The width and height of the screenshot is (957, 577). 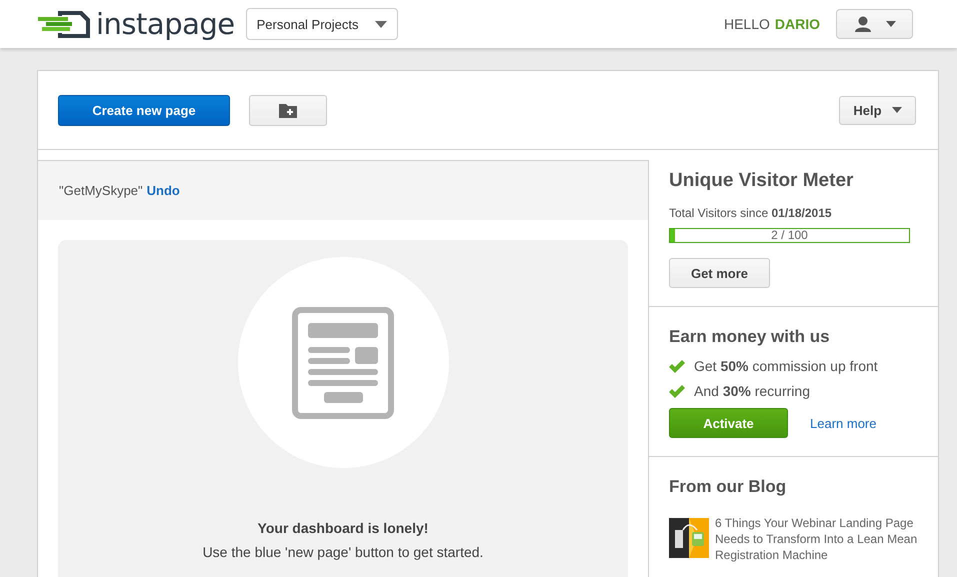 What do you see at coordinates (752, 391) in the screenshot?
I see `benefit-text: And 30% recurring` at bounding box center [752, 391].